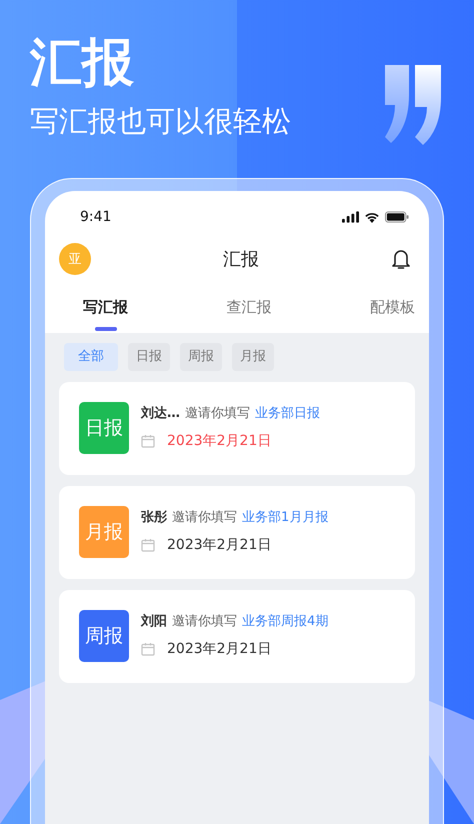  I want to click on filter-chip: 日报, so click(149, 357).